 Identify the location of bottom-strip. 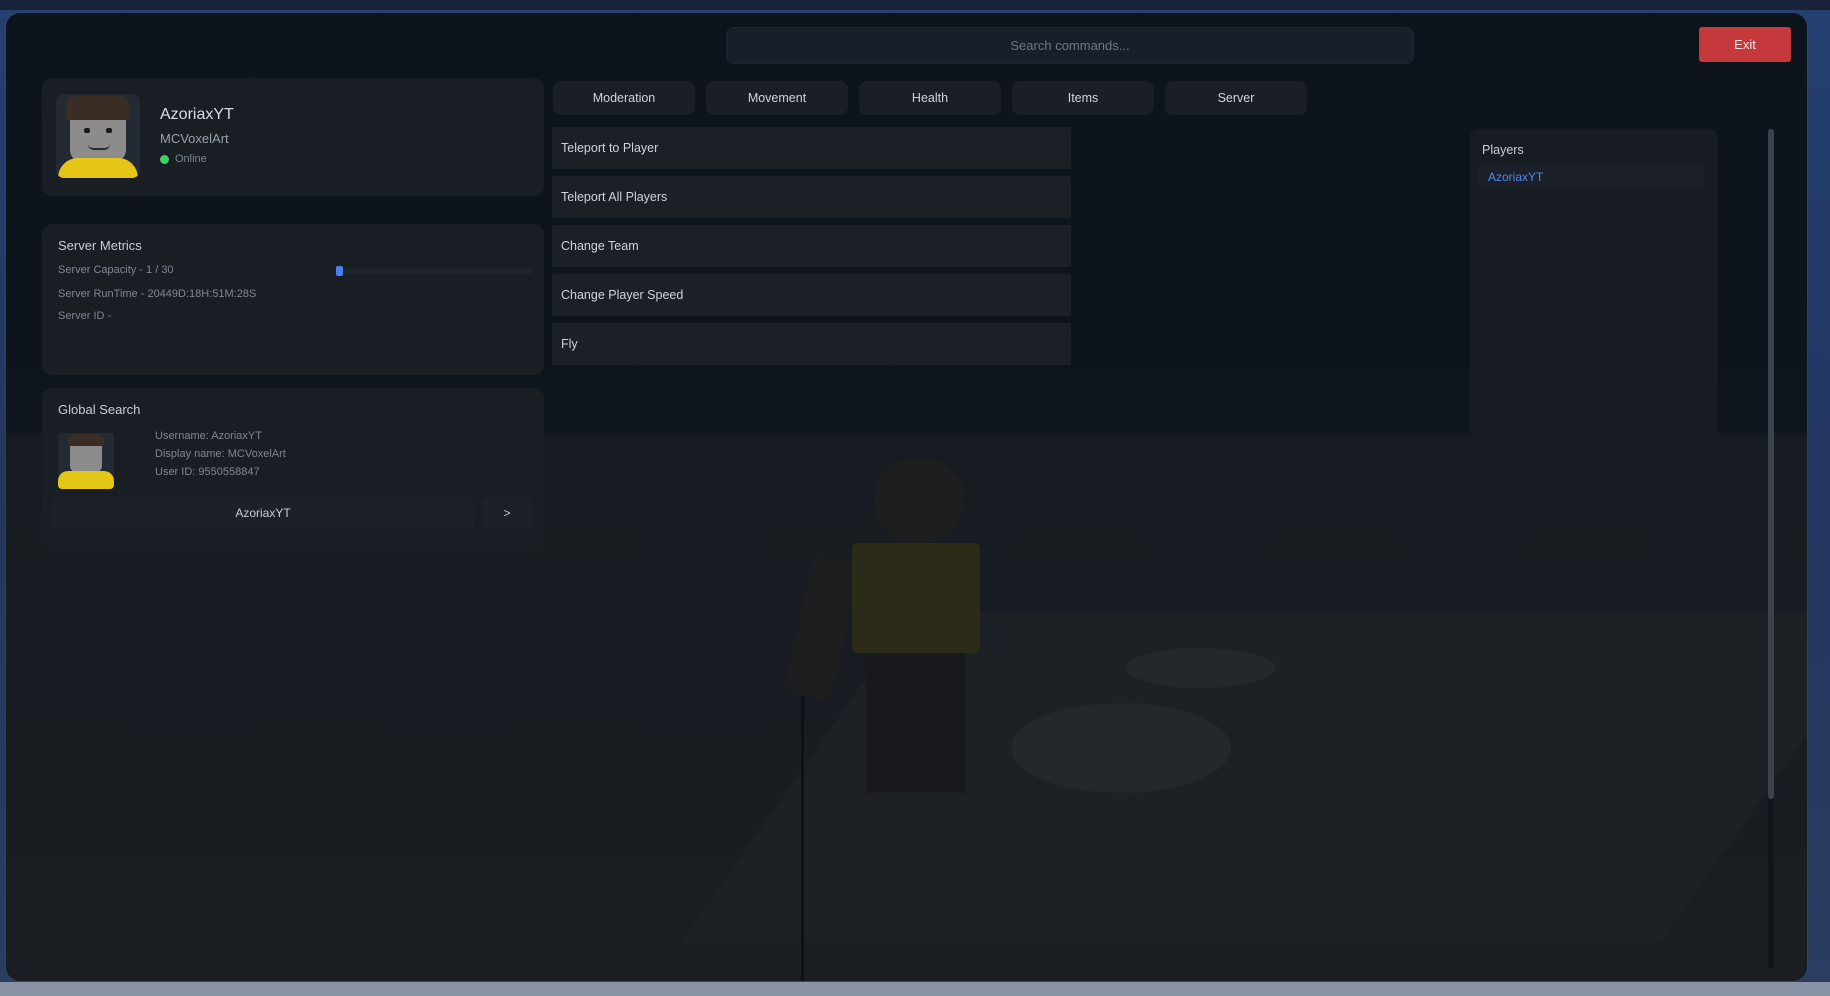
(915, 989).